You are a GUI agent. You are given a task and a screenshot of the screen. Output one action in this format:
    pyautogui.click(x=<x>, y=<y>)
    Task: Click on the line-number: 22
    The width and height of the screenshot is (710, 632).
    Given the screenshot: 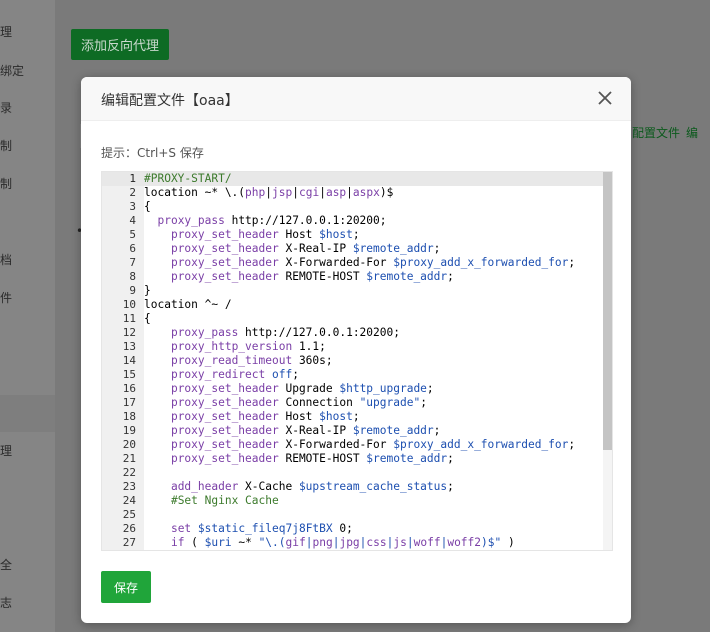 What is the action you would take?
    pyautogui.click(x=129, y=472)
    